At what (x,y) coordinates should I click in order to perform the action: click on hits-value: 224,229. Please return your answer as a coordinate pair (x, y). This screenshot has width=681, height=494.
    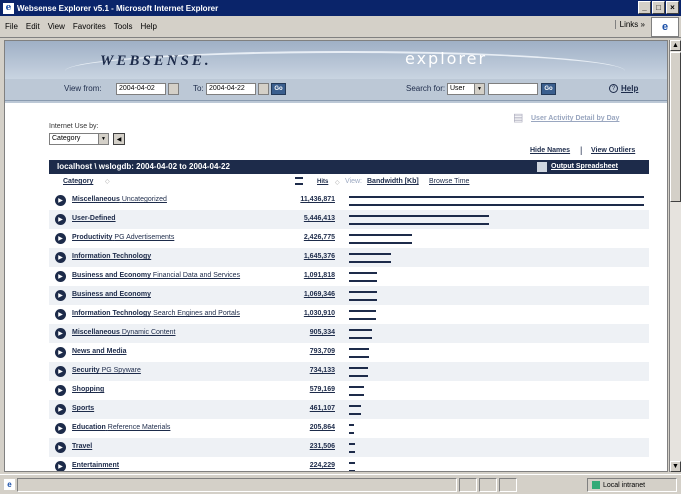
    Looking at the image, I should click on (312, 465).